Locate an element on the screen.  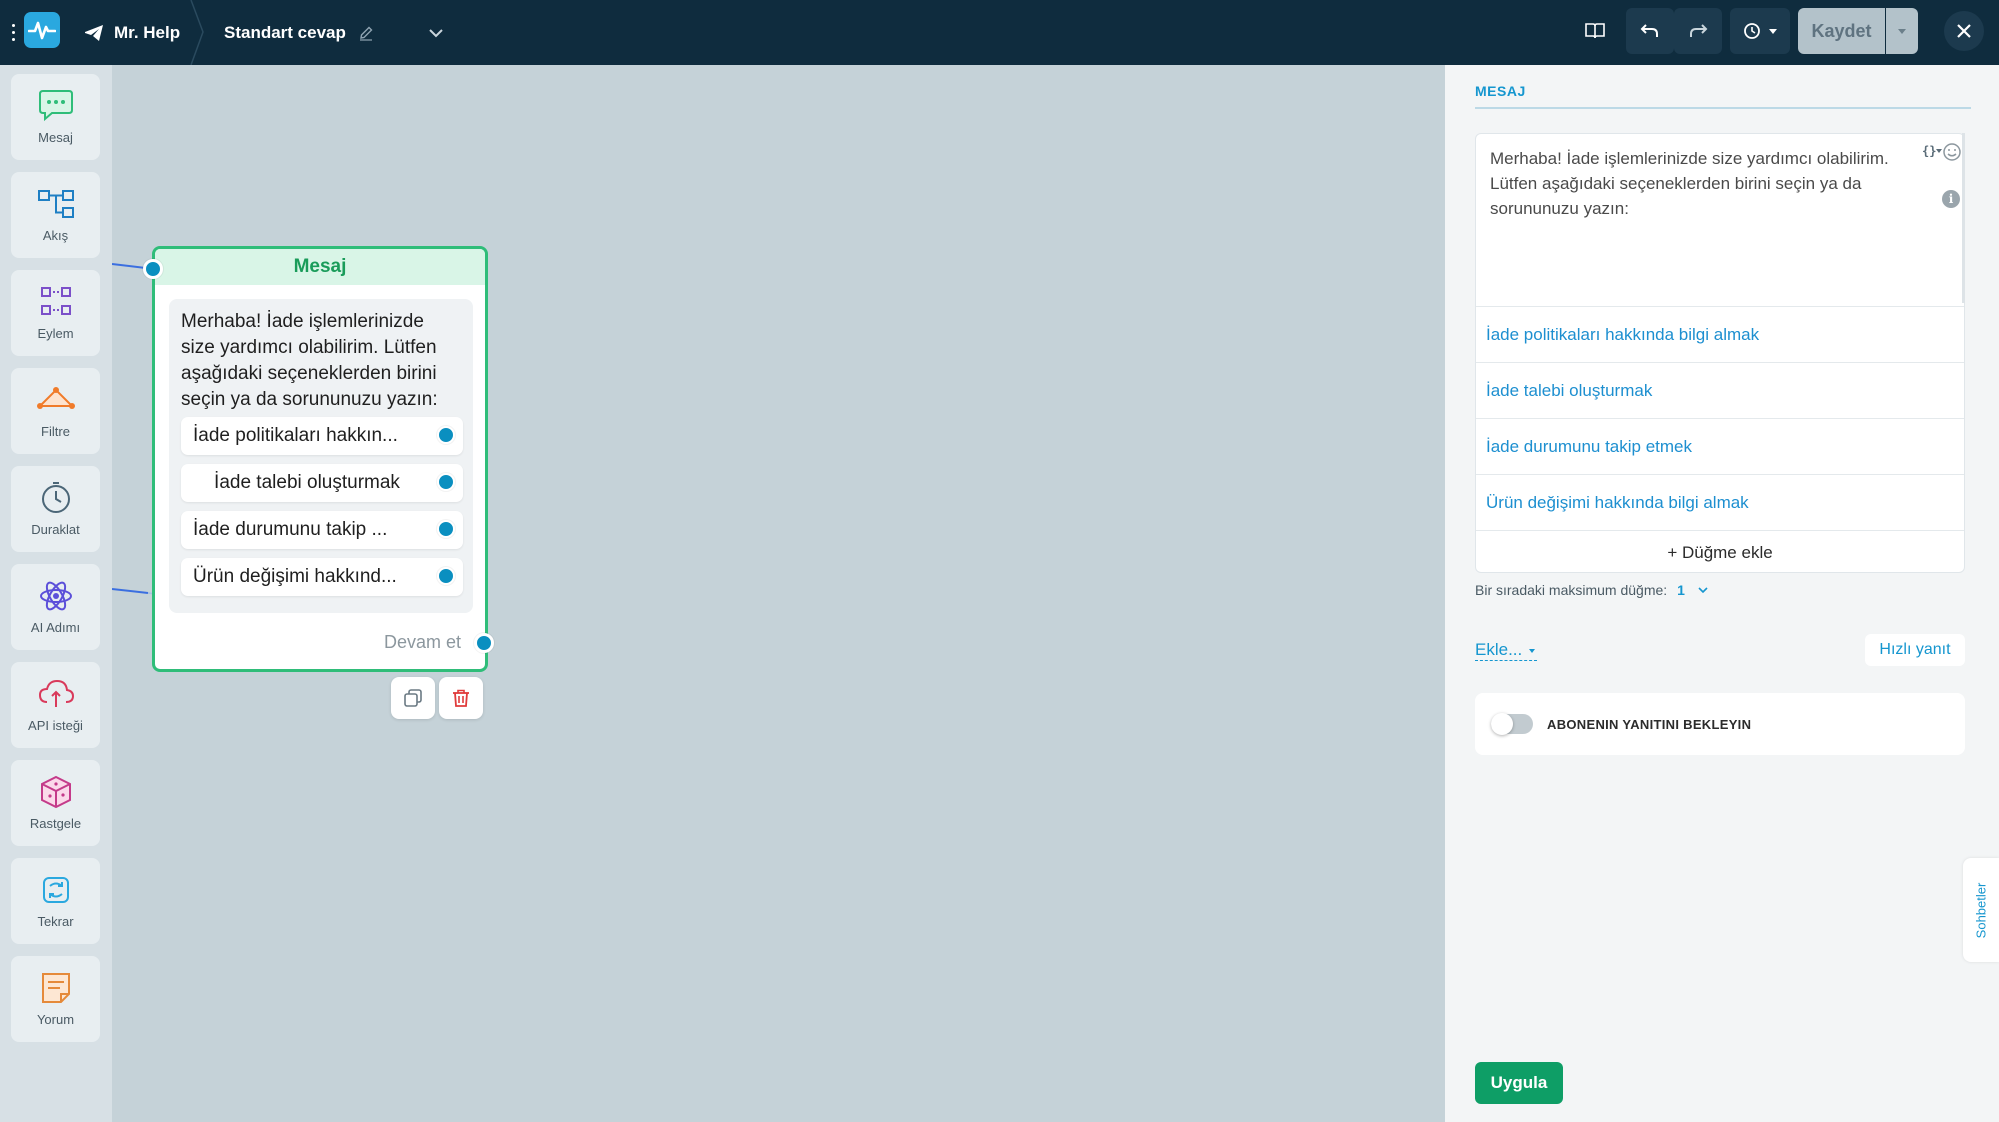
telegram-icon is located at coordinates (94, 32).